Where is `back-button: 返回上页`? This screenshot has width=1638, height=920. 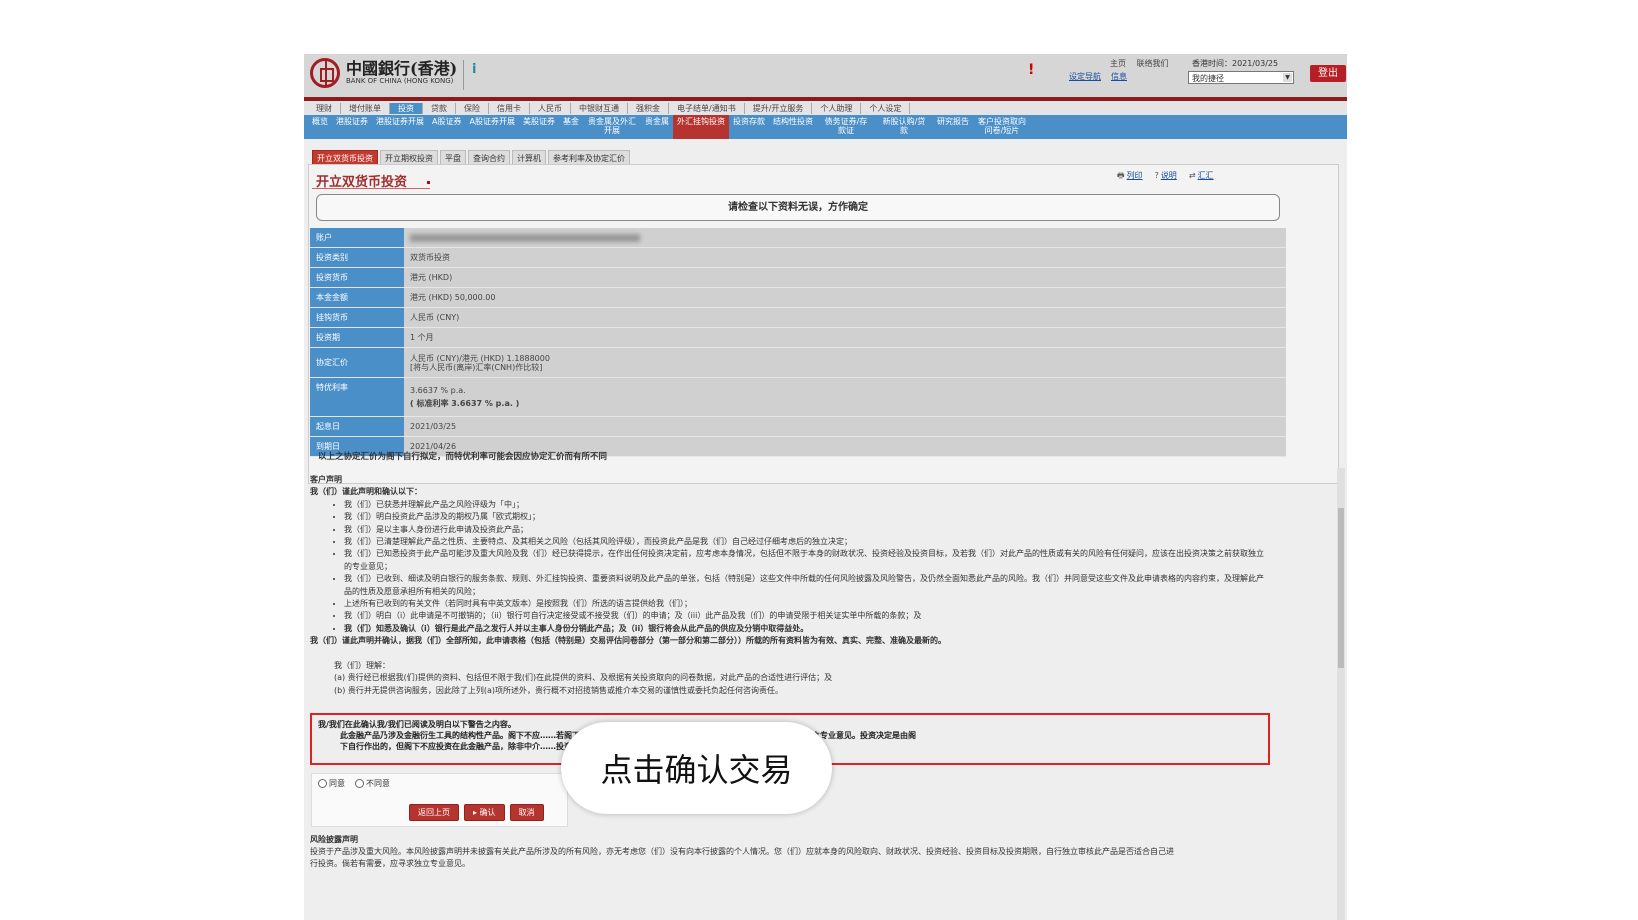
back-button: 返回上页 is located at coordinates (434, 812).